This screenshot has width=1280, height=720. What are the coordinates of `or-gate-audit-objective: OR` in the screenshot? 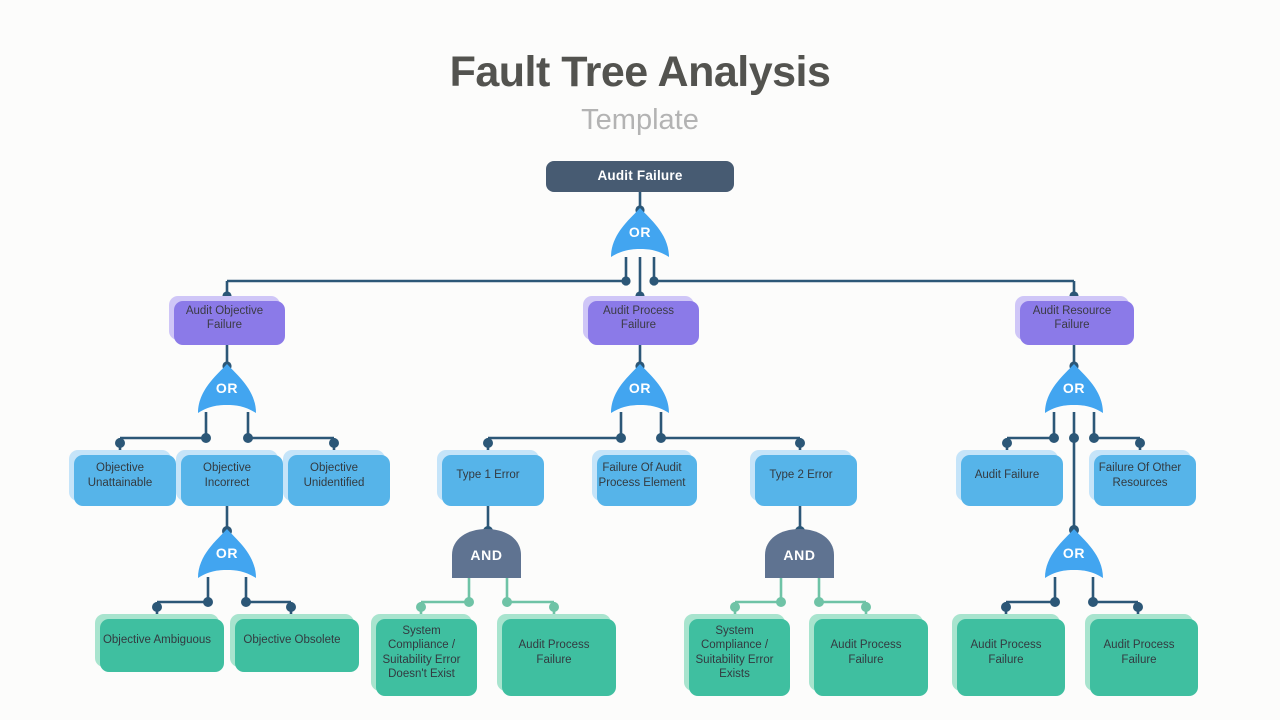 It's located at (227, 389).